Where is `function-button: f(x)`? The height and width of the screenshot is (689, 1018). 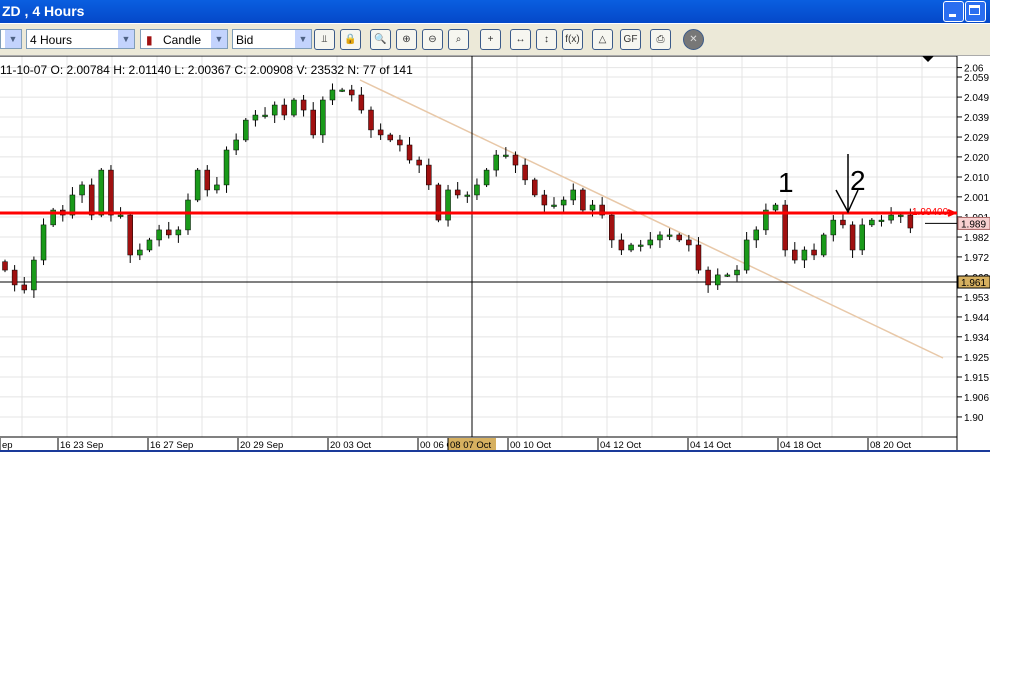
function-button: f(x) is located at coordinates (572, 39).